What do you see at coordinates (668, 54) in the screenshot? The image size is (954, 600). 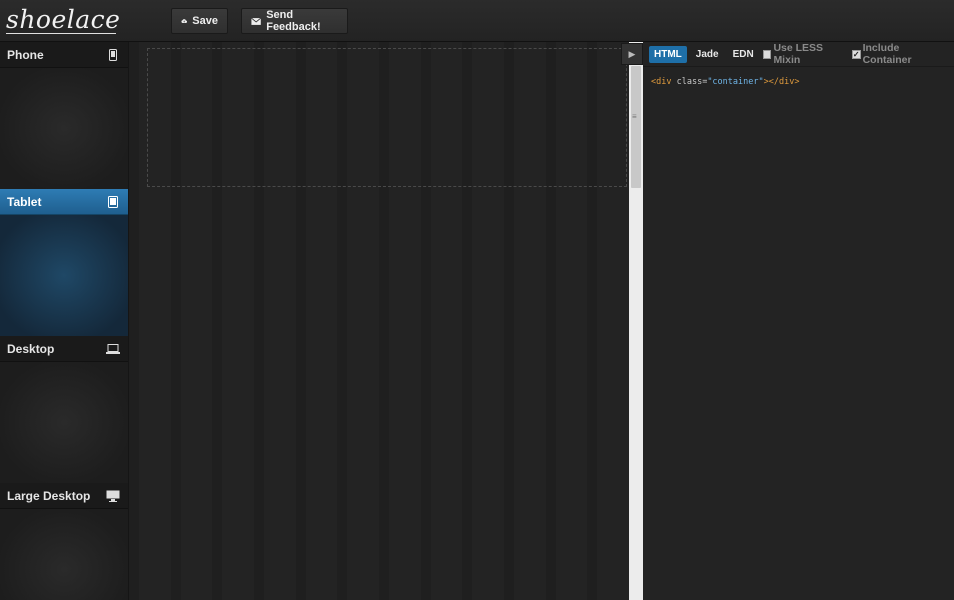 I see `tab-html: HTML` at bounding box center [668, 54].